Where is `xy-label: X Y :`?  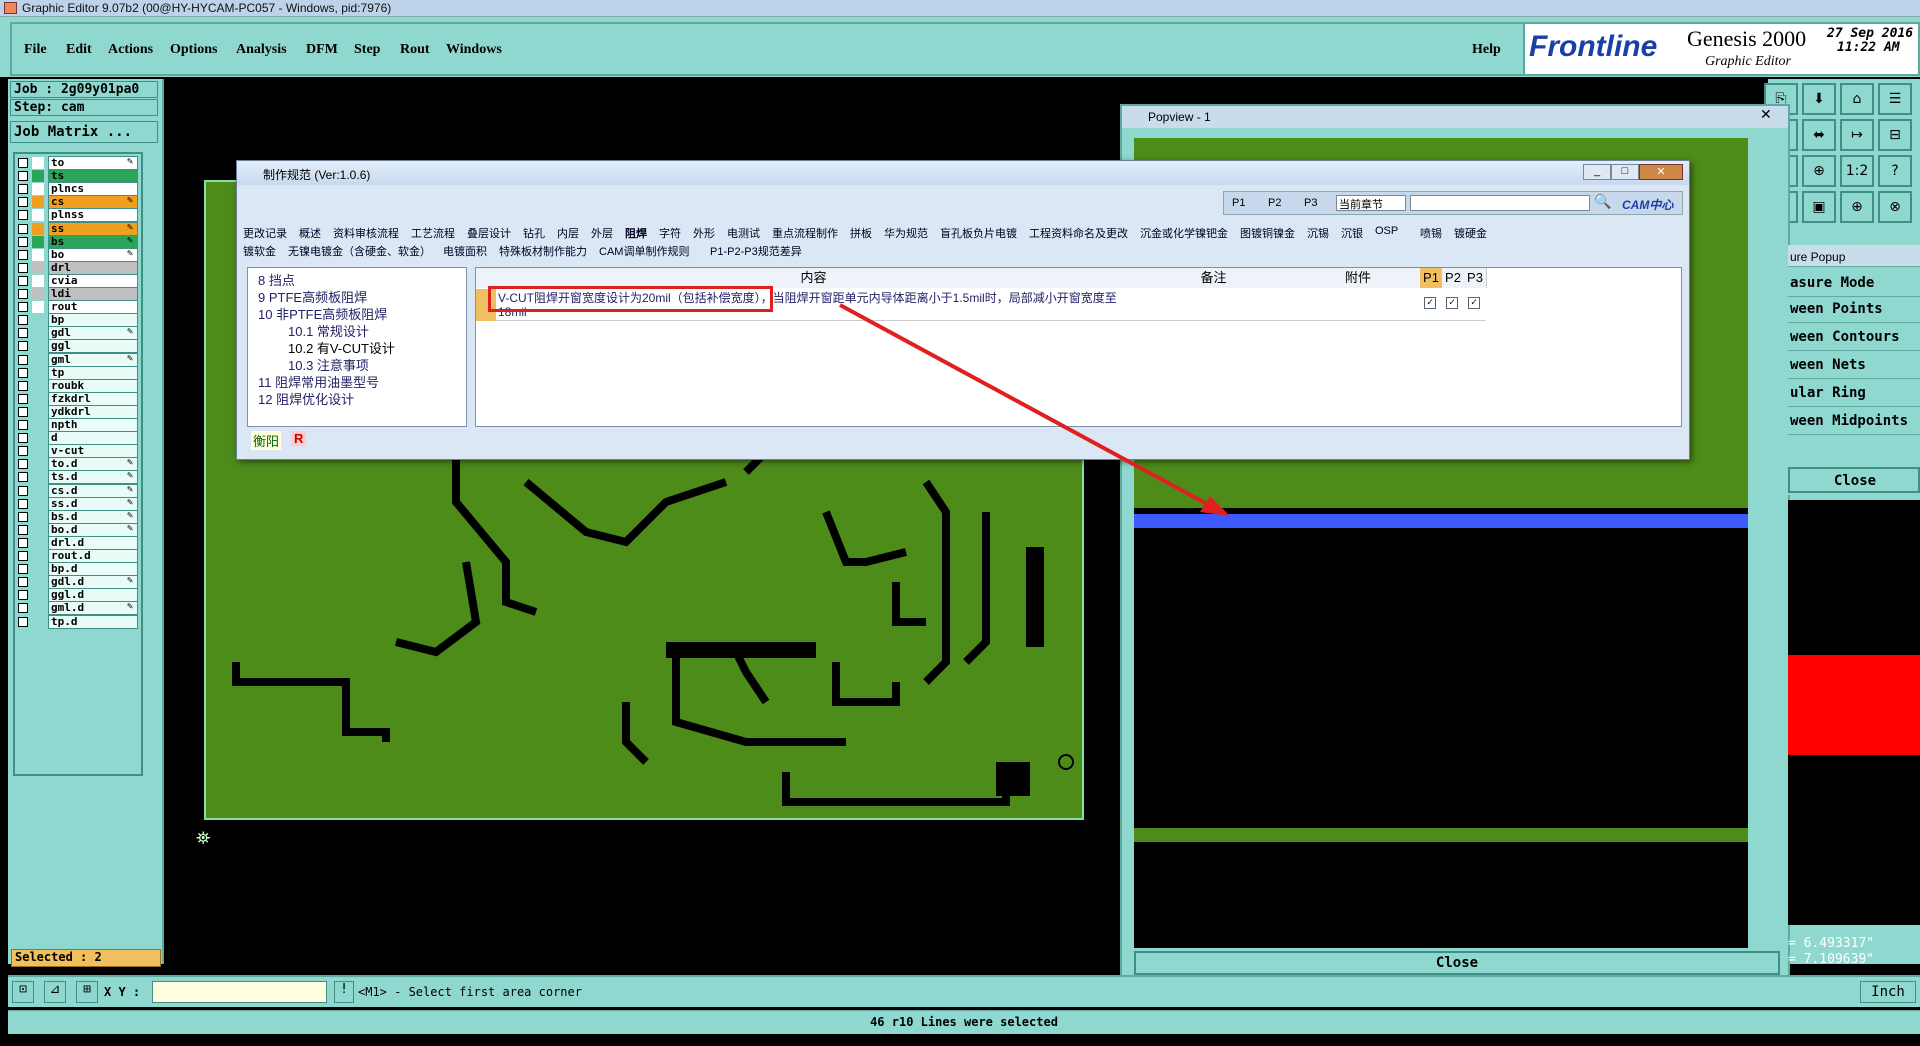 xy-label: X Y : is located at coordinates (122, 992).